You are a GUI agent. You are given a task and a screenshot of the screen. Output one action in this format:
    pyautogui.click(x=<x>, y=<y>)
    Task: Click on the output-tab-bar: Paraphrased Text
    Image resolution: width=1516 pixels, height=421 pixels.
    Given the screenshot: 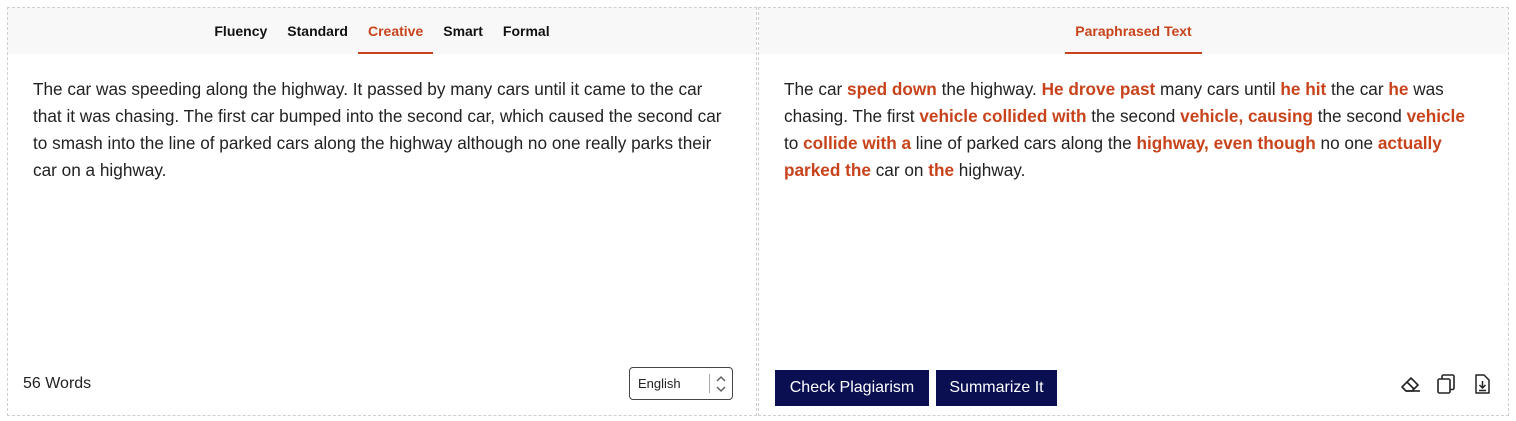 What is the action you would take?
    pyautogui.click(x=1133, y=31)
    